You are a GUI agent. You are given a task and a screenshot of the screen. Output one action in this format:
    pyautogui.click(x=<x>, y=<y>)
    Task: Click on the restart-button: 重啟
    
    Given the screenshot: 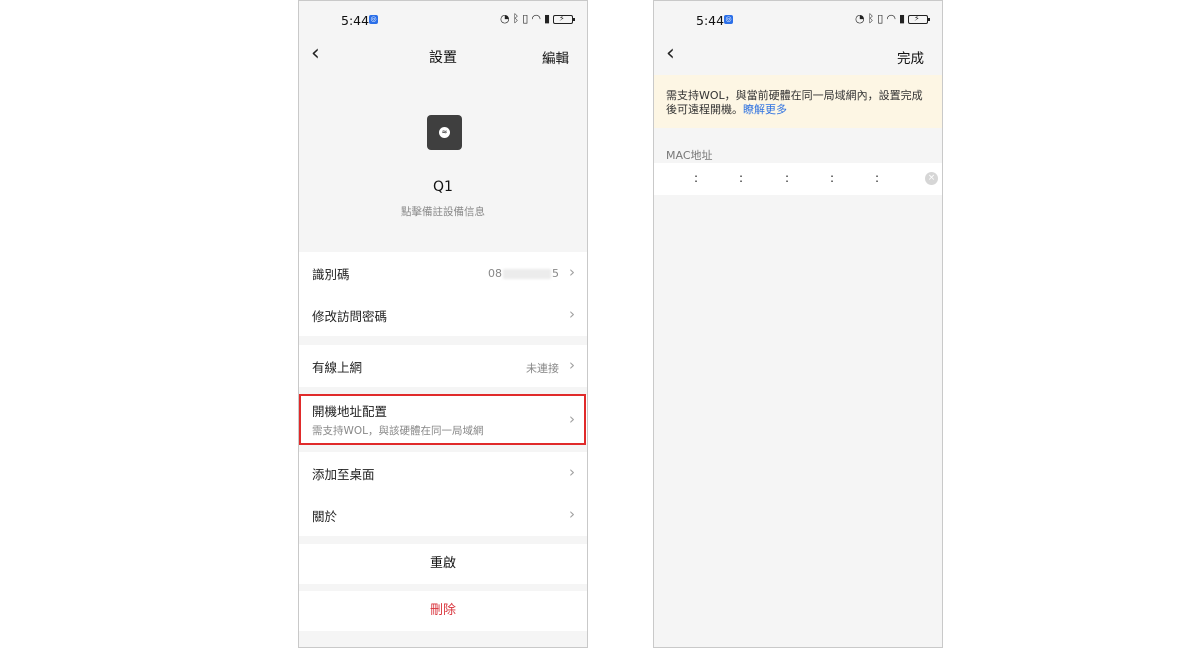 What is the action you would take?
    pyautogui.click(x=443, y=564)
    